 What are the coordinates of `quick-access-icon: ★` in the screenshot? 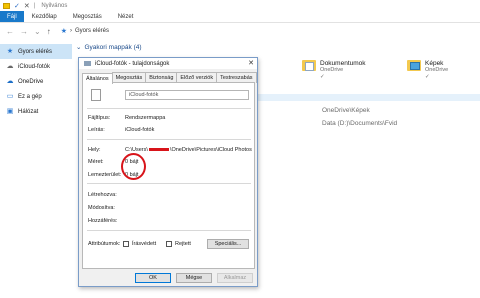 It's located at (63, 31).